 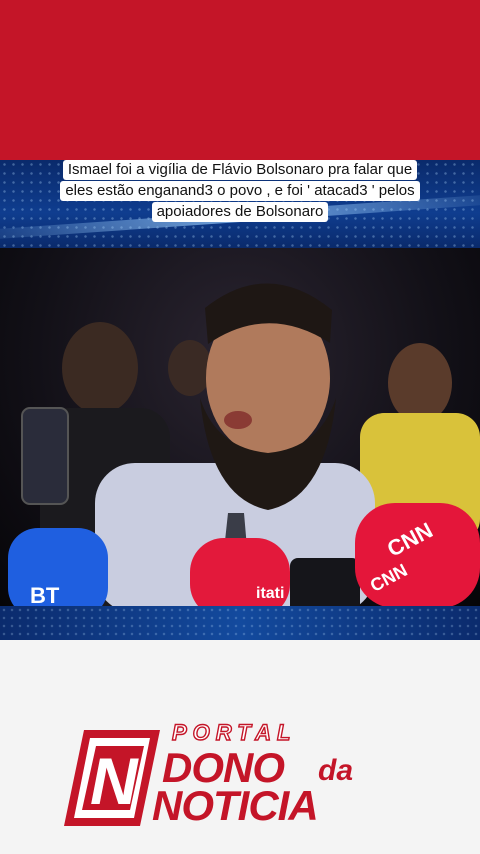 I want to click on bystander-head-left, so click(x=100, y=368).